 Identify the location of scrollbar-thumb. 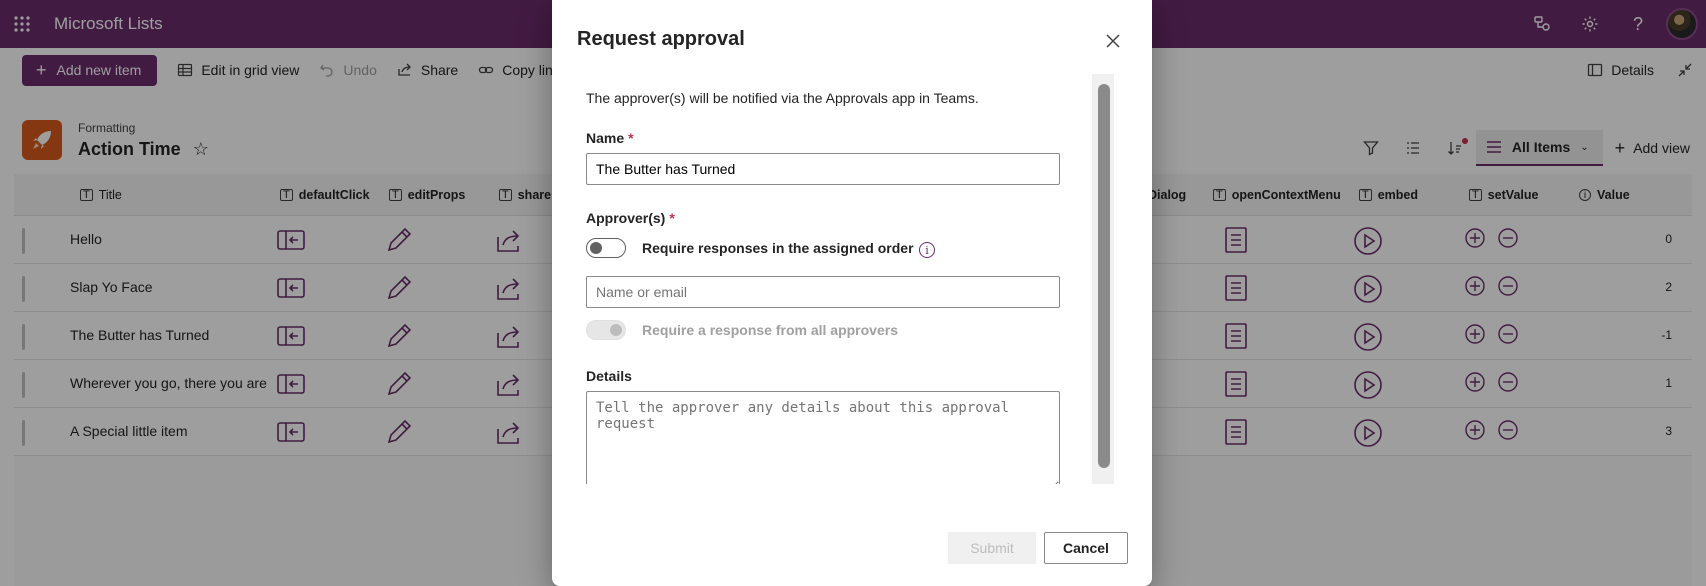
(1104, 276).